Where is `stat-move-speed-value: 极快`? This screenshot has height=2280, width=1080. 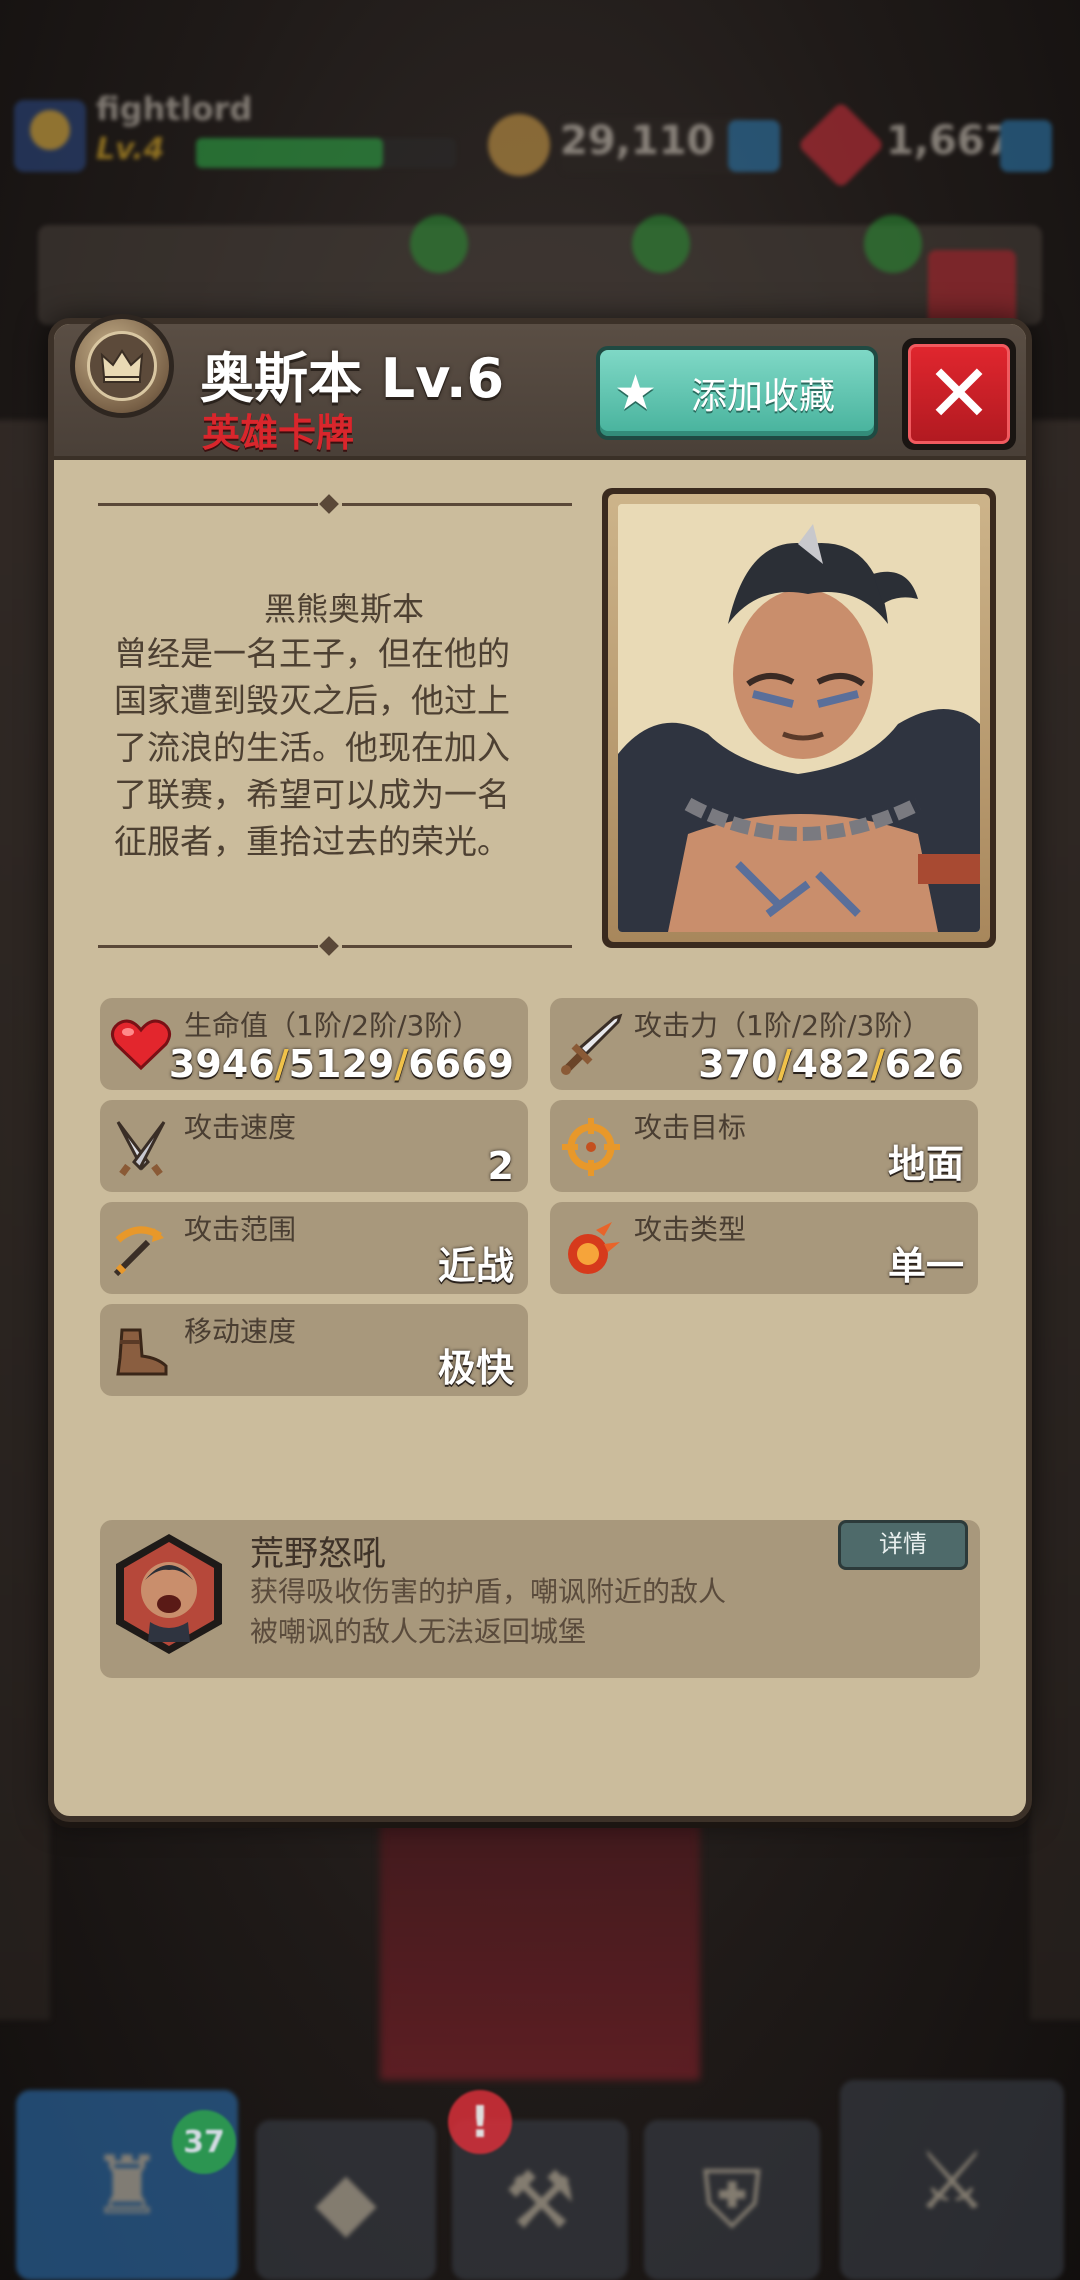
stat-move-speed-value: 极快 is located at coordinates (475, 1368).